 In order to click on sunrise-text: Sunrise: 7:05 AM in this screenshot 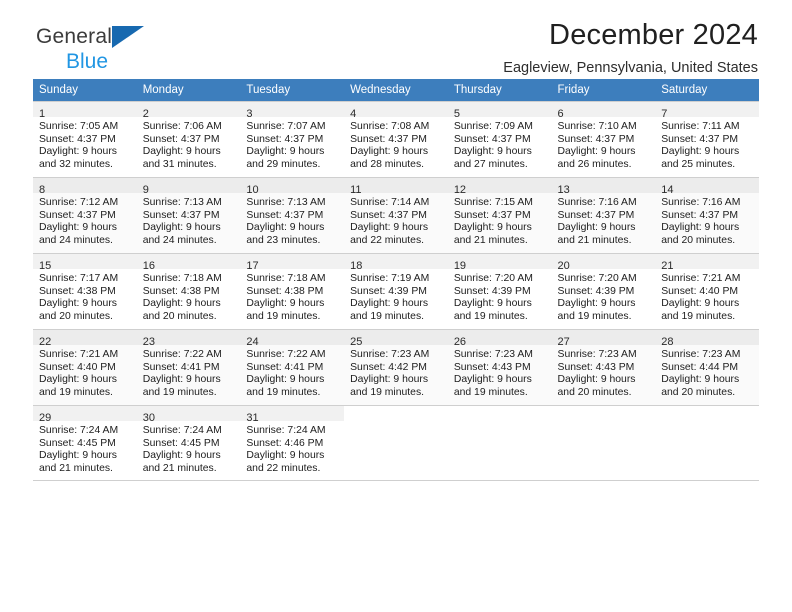, I will do `click(79, 126)`.